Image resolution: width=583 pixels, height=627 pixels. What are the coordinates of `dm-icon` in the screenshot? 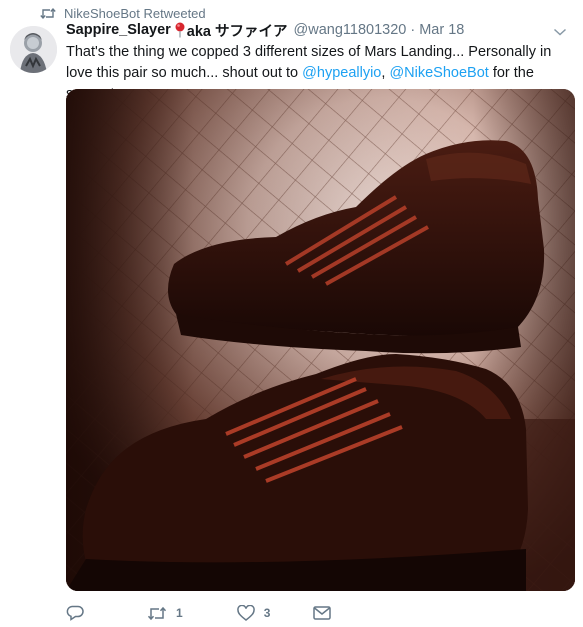 It's located at (322, 613).